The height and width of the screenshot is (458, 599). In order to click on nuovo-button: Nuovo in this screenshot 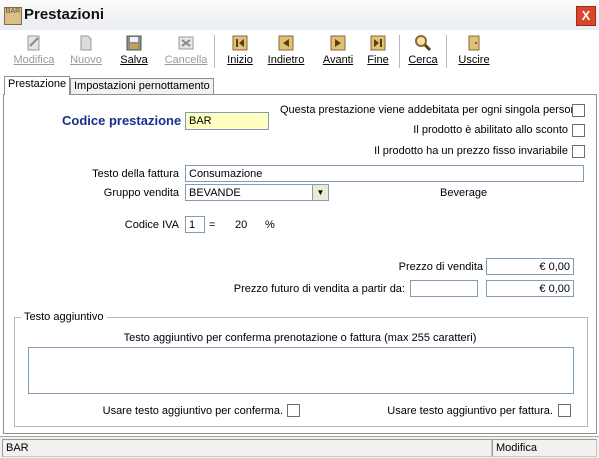, I will do `click(86, 52)`.